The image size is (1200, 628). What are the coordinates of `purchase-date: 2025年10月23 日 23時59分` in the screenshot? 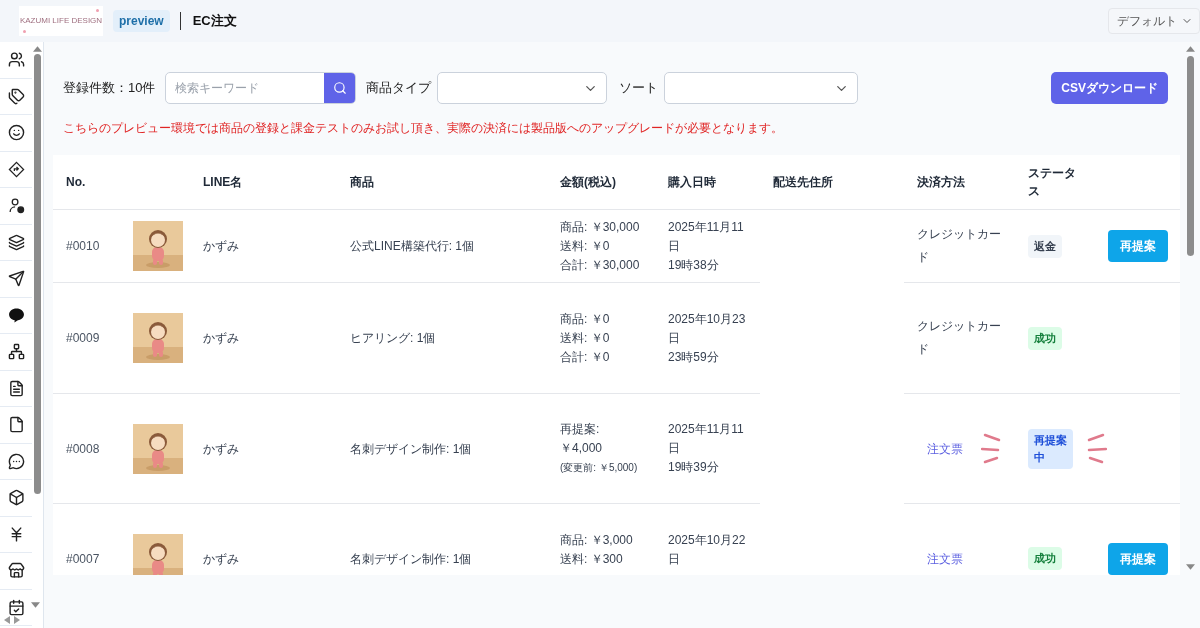 It's located at (707, 338).